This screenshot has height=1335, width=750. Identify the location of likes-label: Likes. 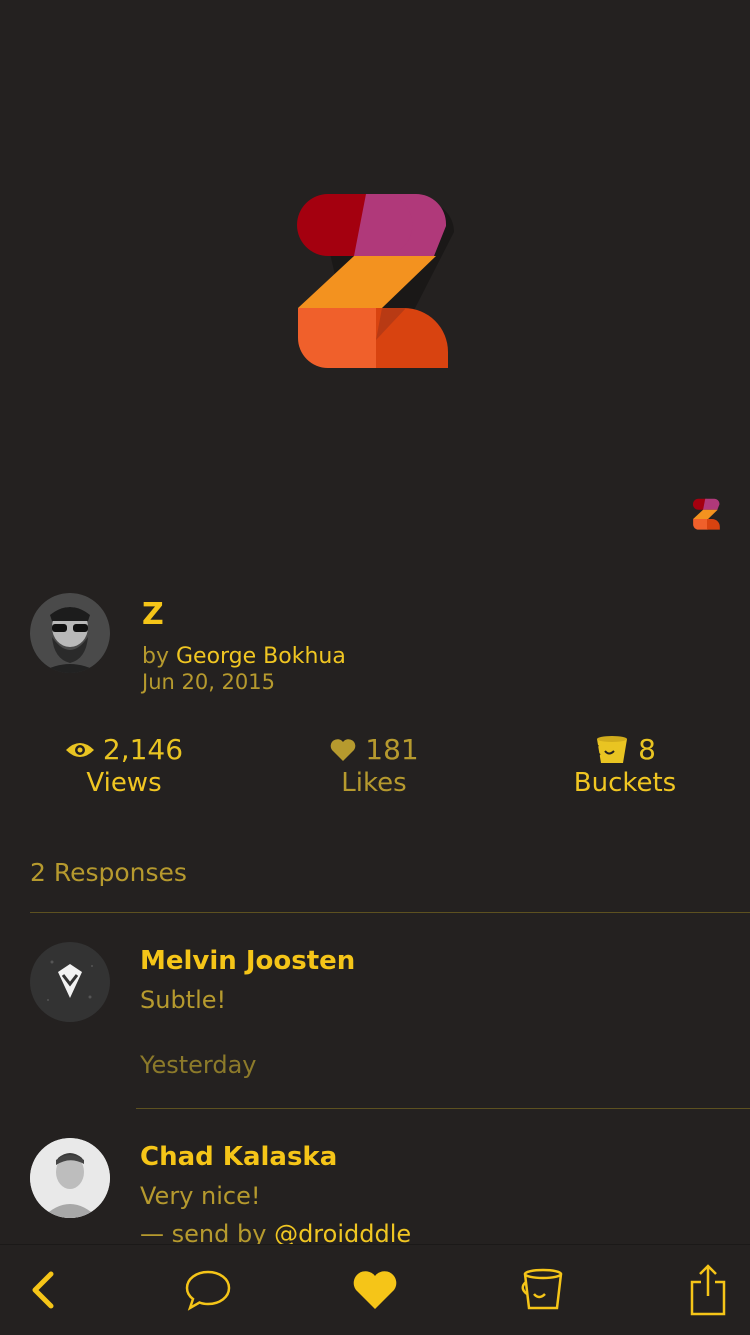
(374, 783).